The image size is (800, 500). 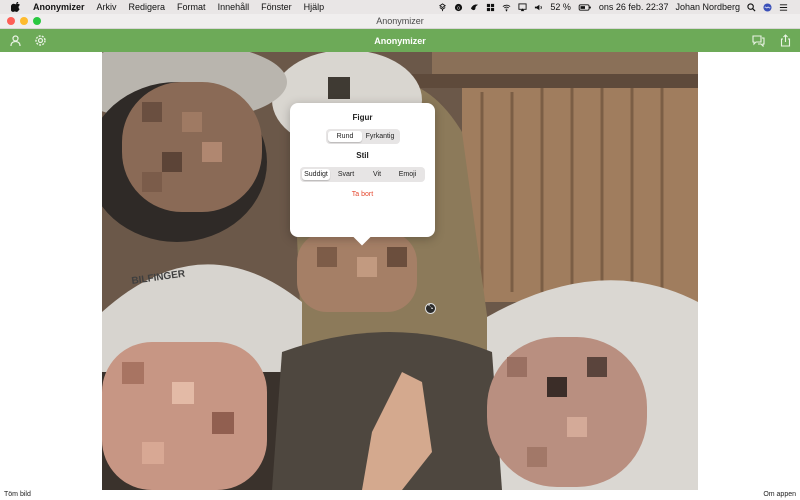 What do you see at coordinates (15, 40) in the screenshot?
I see `face-detect-icon` at bounding box center [15, 40].